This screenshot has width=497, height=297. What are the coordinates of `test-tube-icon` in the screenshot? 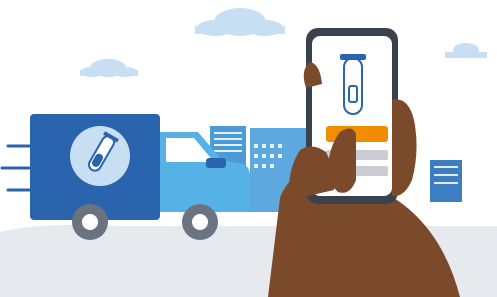 It's located at (353, 84).